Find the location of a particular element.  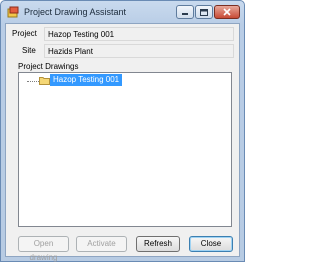

folder-icon is located at coordinates (44, 80).